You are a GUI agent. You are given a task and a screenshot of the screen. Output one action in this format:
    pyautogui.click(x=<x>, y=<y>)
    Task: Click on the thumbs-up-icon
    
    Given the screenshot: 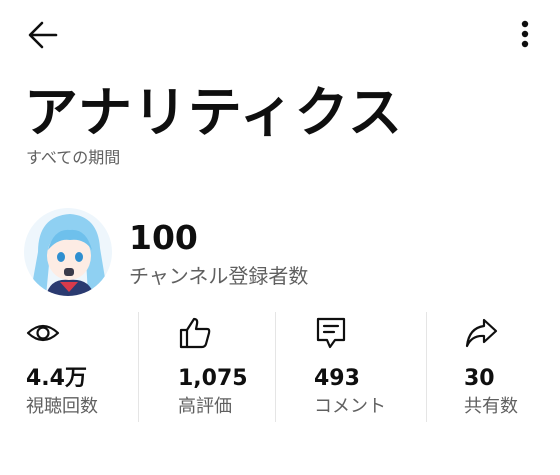 What is the action you would take?
    pyautogui.click(x=195, y=333)
    